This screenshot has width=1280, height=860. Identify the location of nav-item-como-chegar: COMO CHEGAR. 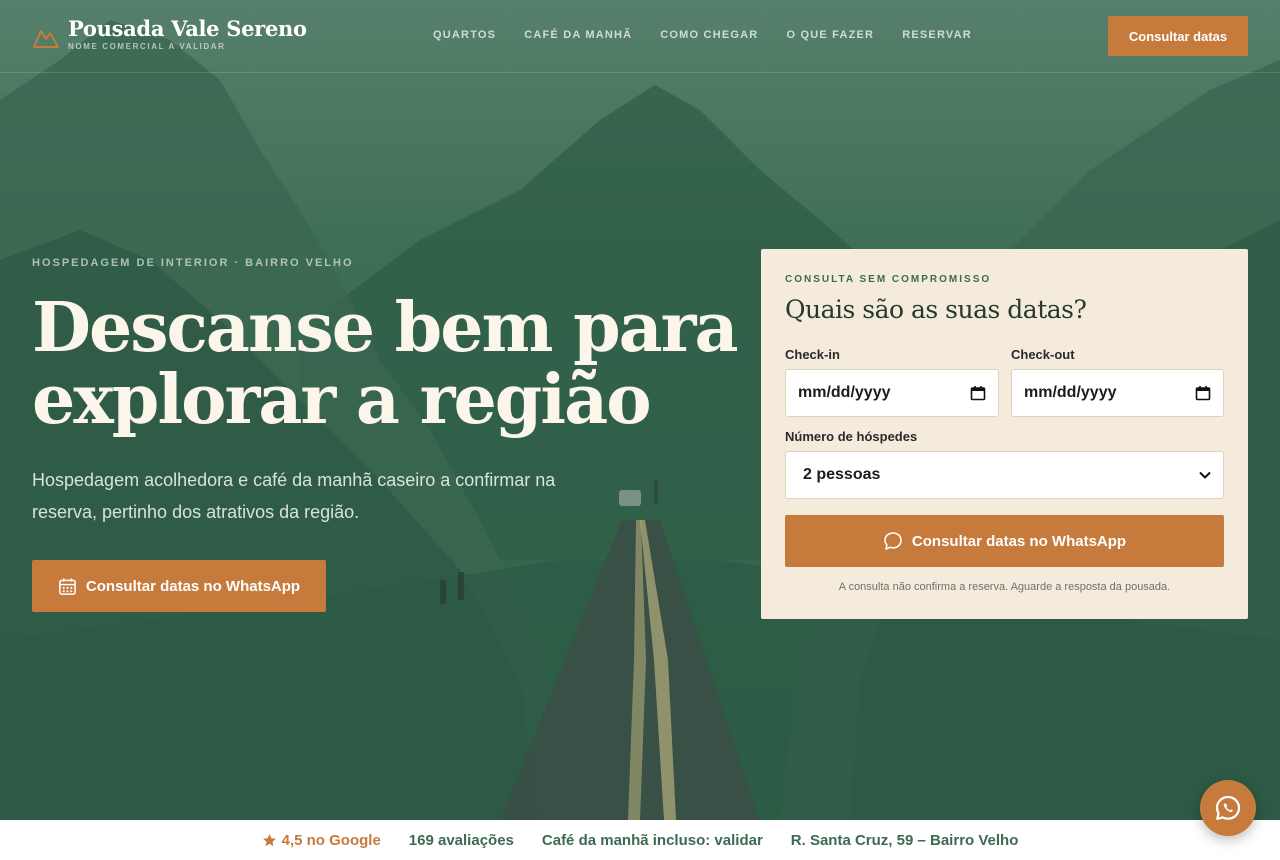
(709, 35).